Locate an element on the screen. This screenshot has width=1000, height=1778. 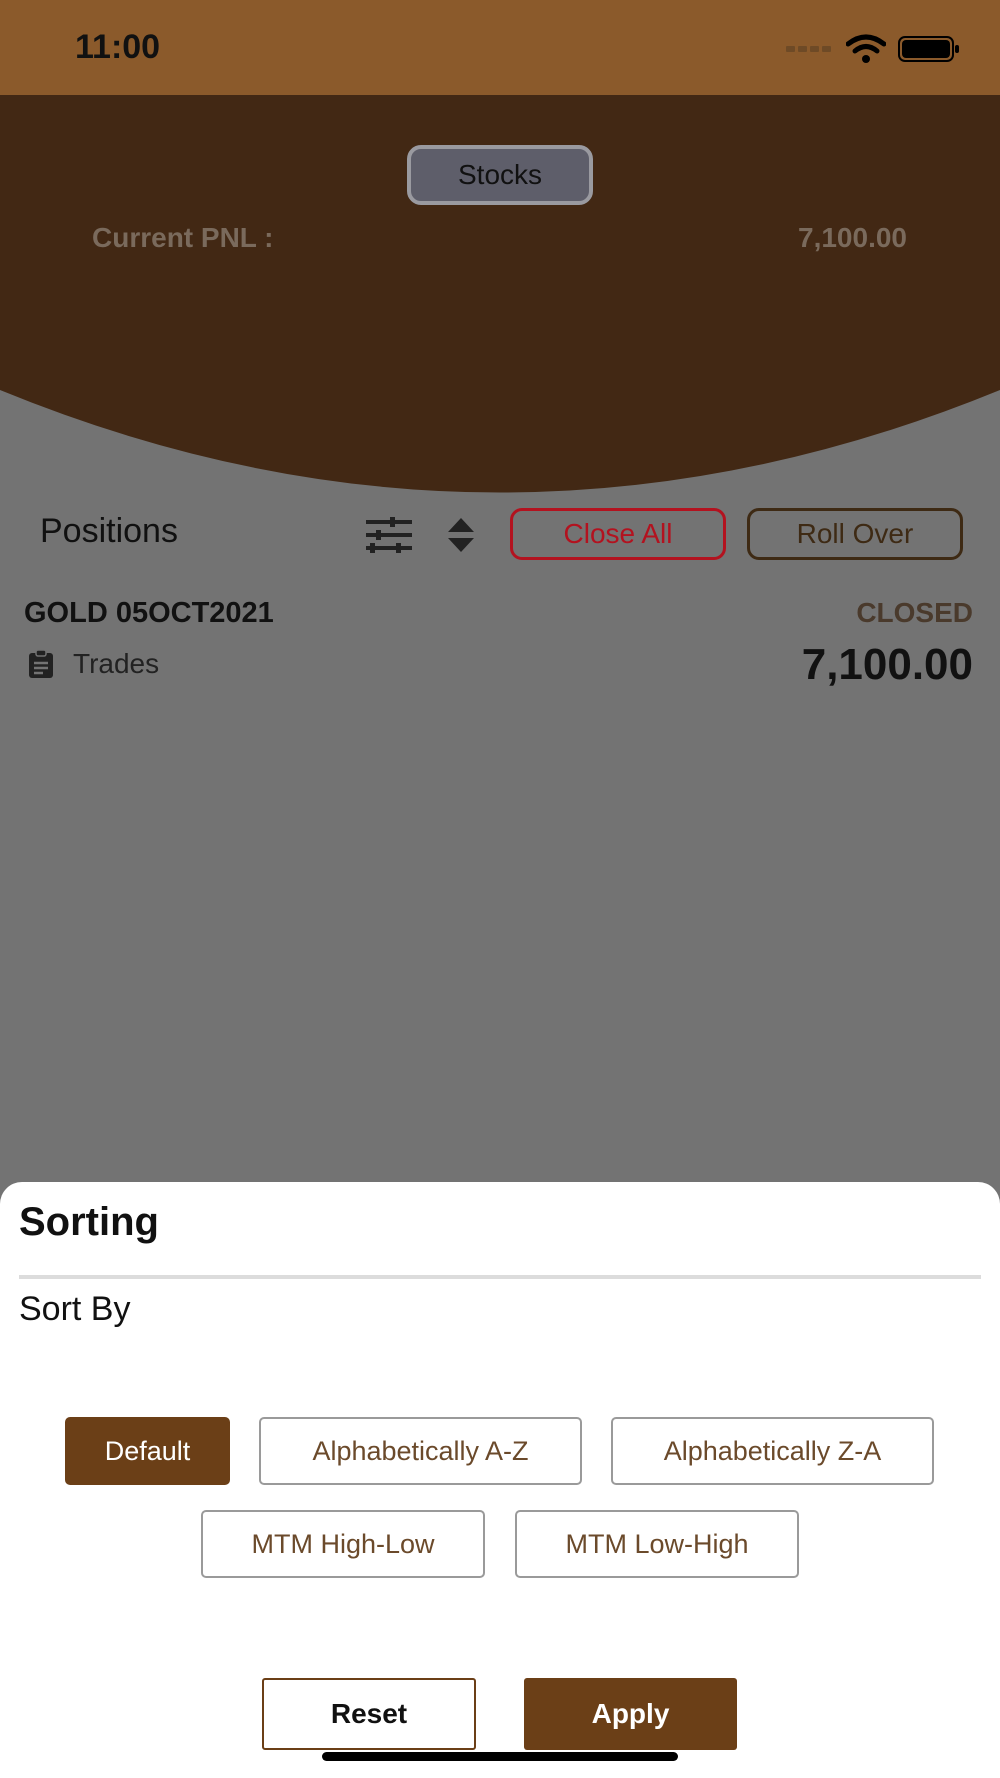
current-pnl-label: Current PNL : is located at coordinates (183, 237).